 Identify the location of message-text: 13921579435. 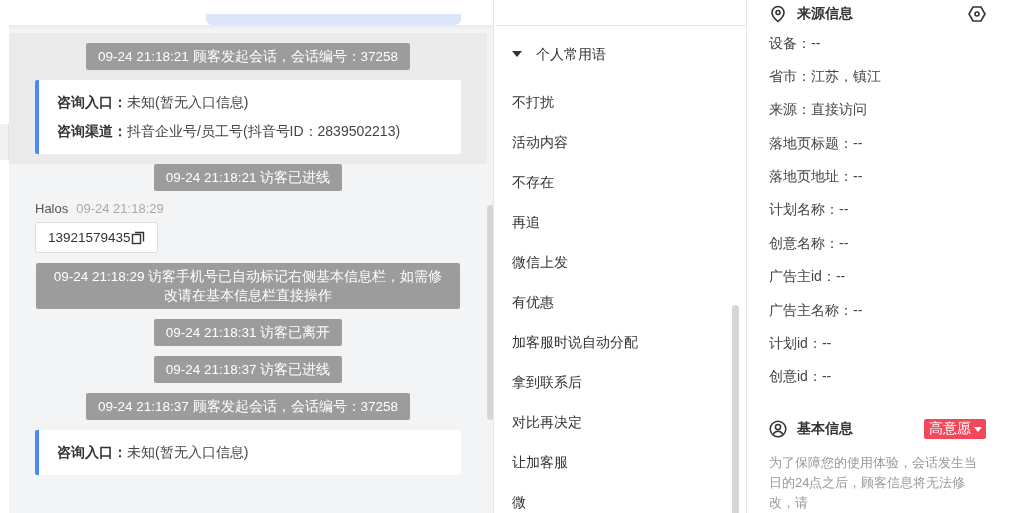
(89, 237).